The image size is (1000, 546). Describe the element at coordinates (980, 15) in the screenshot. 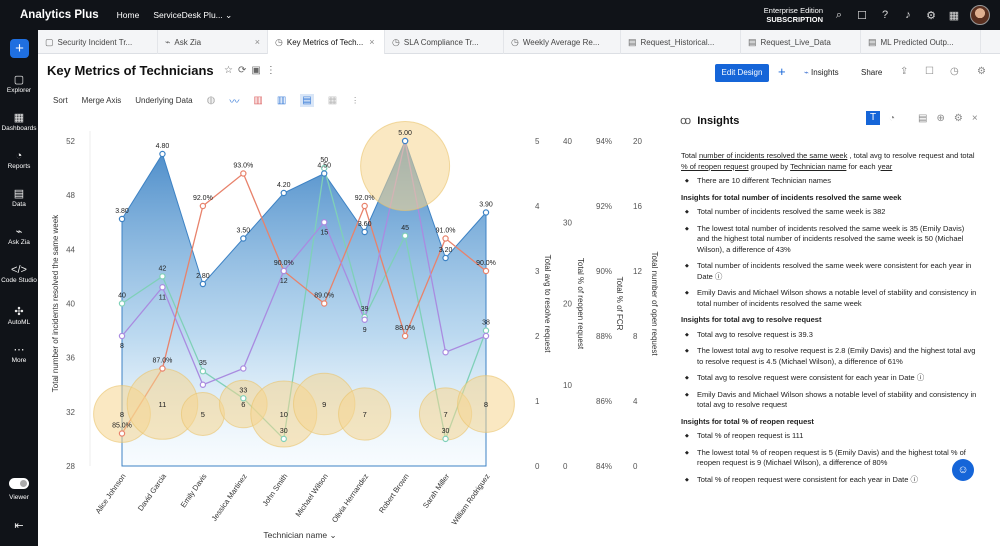

I see `avatar` at that location.